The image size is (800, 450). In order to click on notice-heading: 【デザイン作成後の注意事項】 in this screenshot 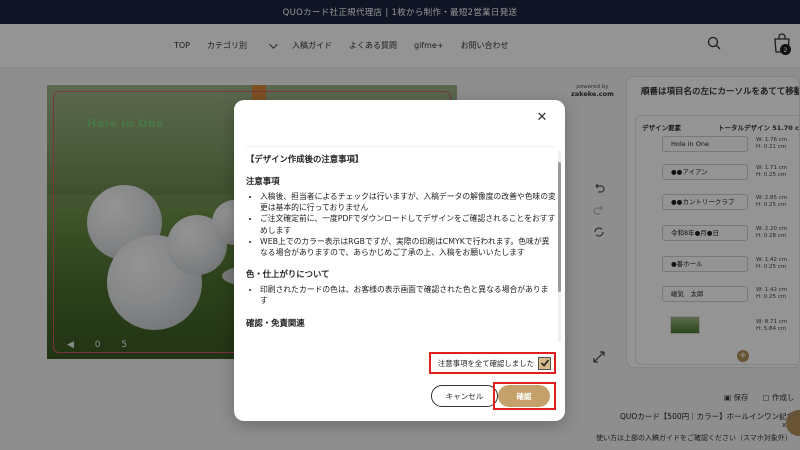, I will do `click(305, 159)`.